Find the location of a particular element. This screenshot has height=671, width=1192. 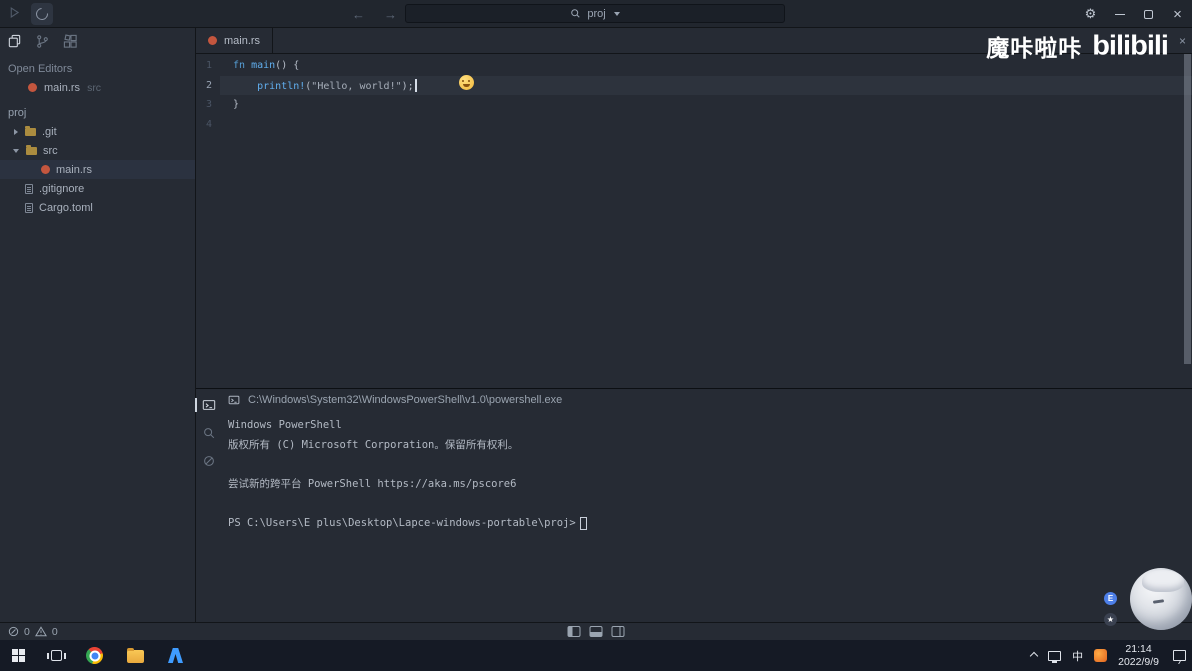

open-editor-name: main.rs is located at coordinates (62, 87).